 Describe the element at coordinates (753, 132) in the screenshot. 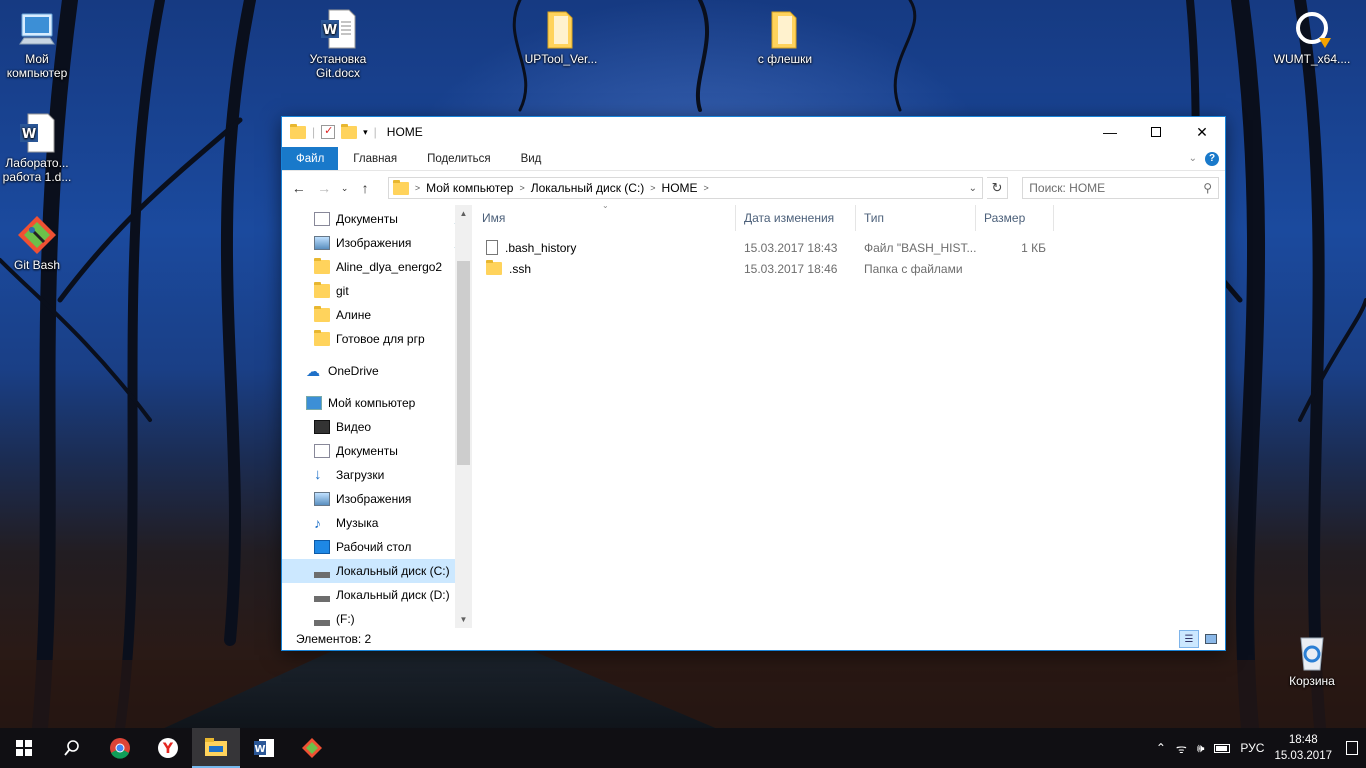

I see `title-bar: | ✓ ▾ | HOME — ✕` at that location.